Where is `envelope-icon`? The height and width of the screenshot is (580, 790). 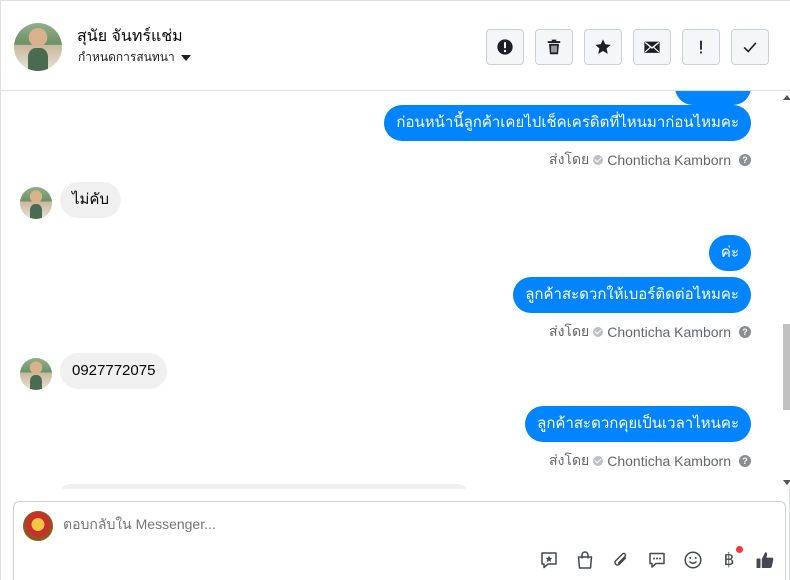 envelope-icon is located at coordinates (652, 47).